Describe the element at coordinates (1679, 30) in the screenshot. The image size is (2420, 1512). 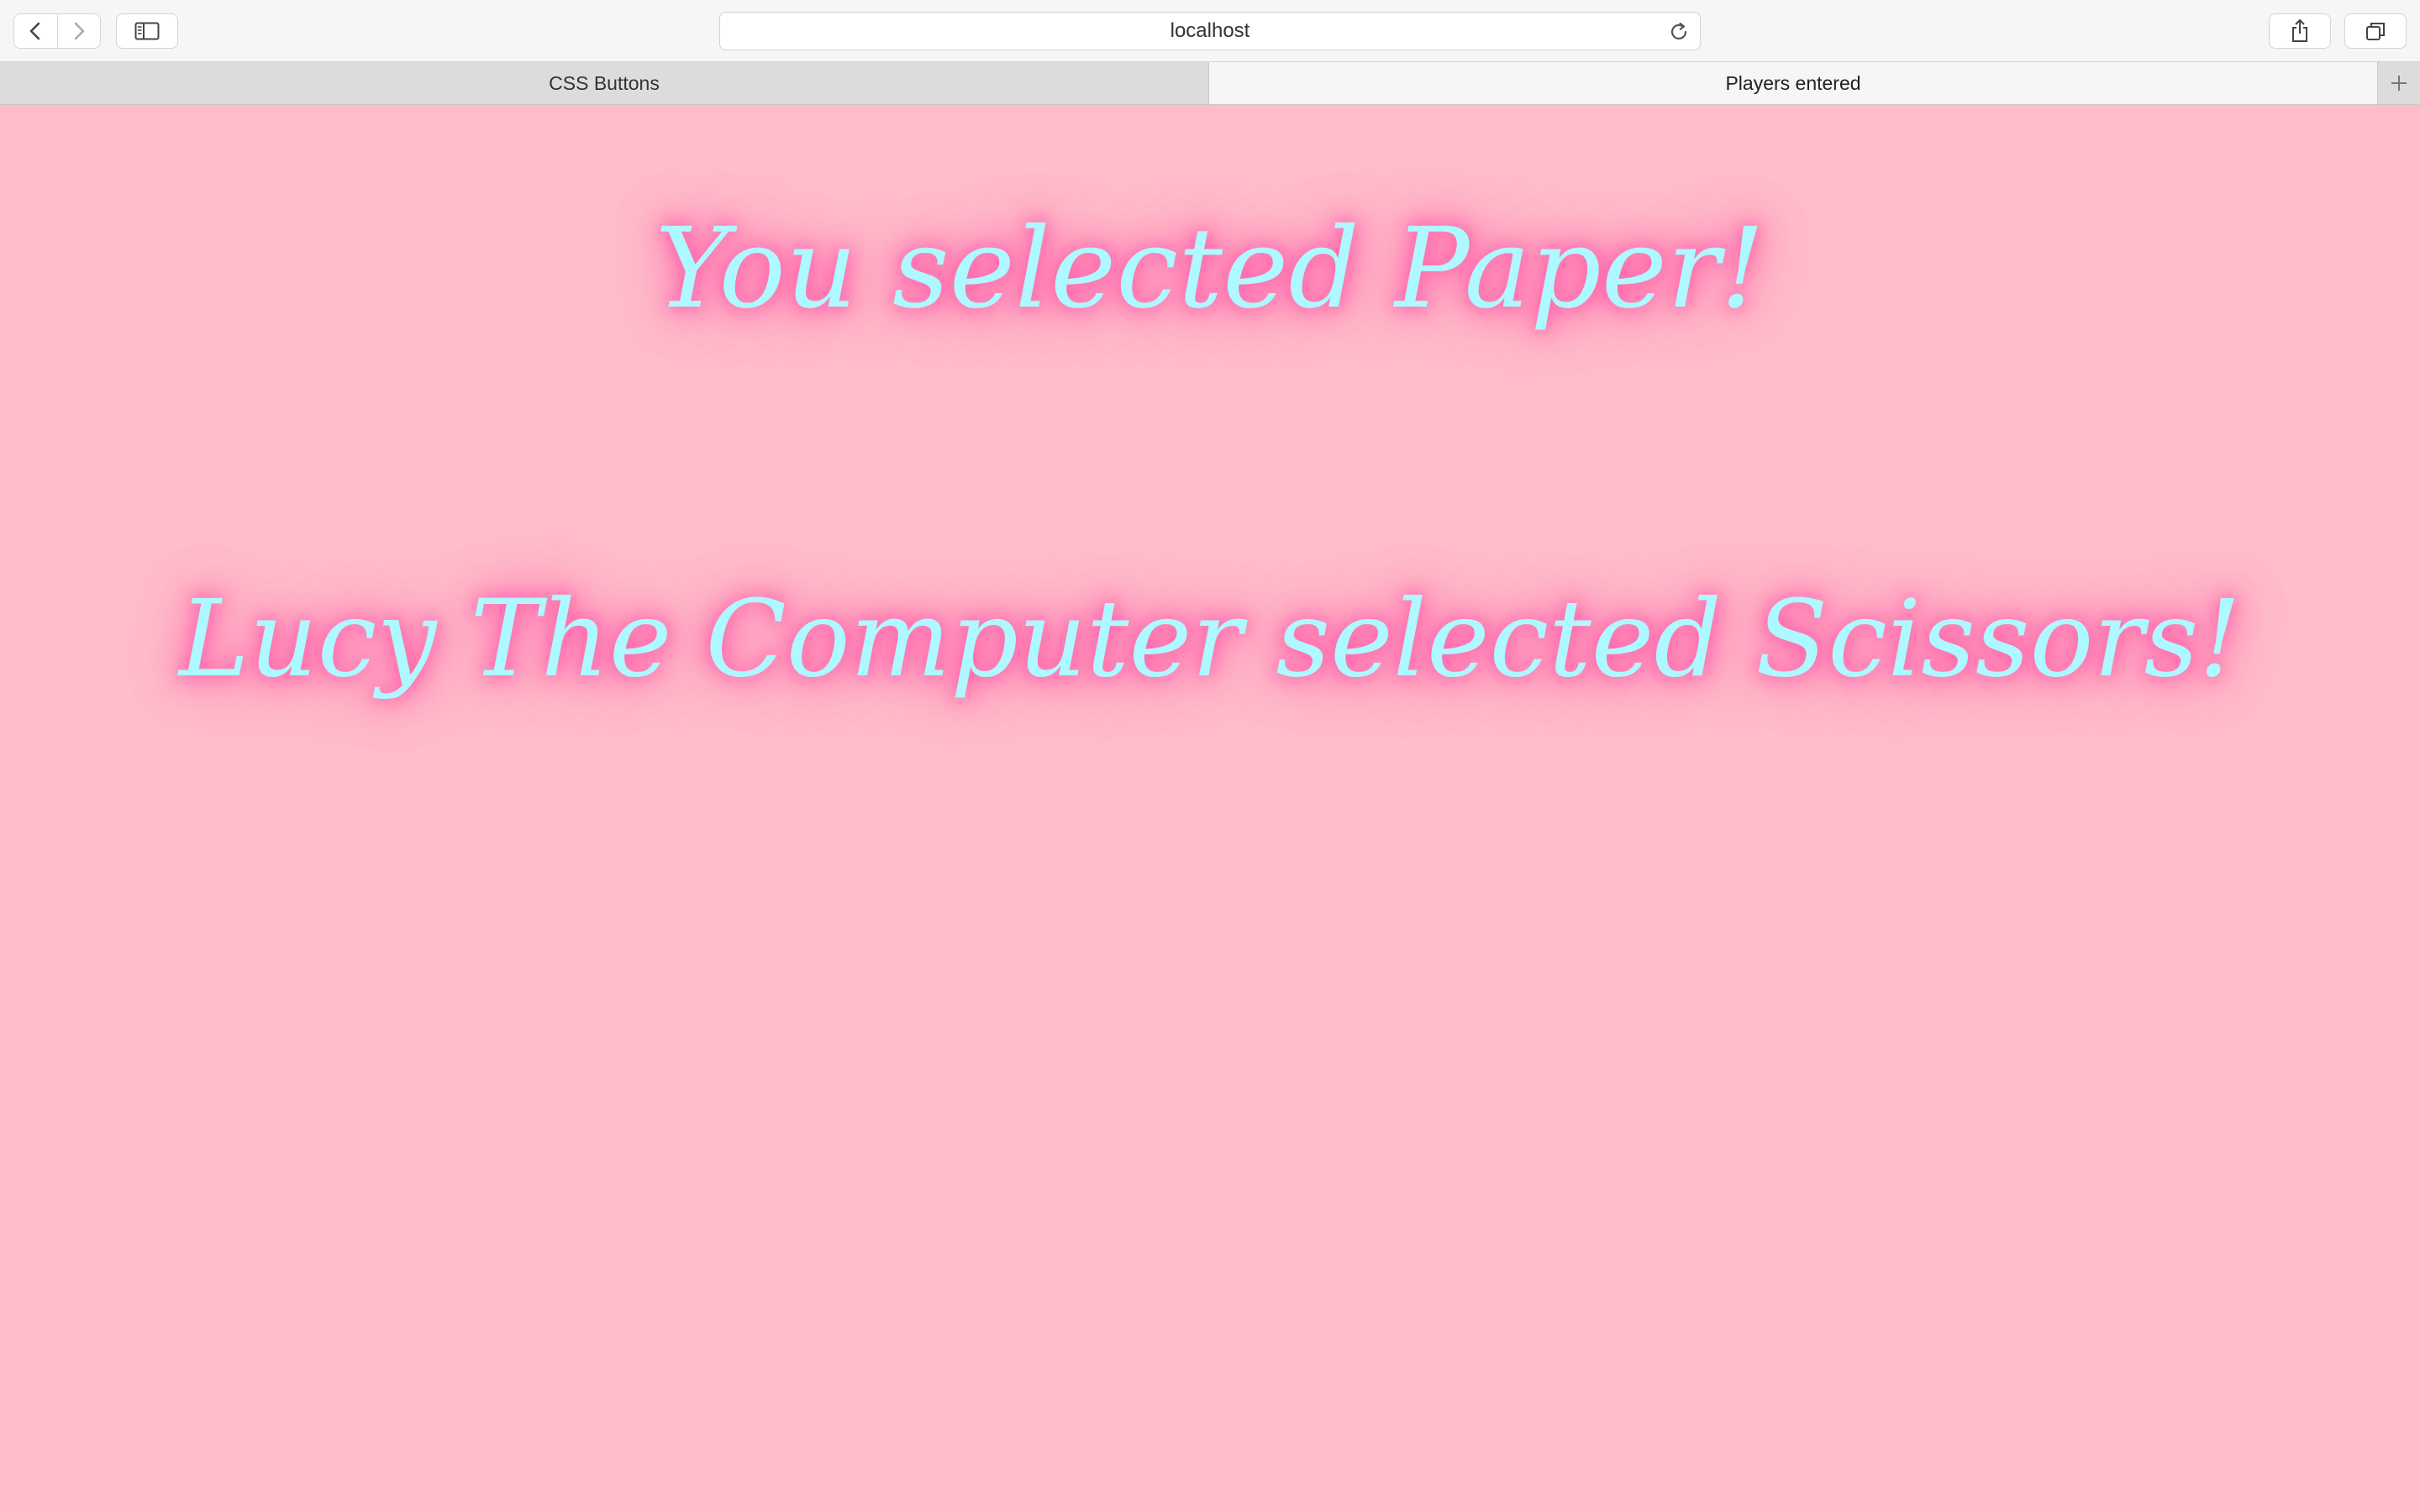
I see `reload-icon` at that location.